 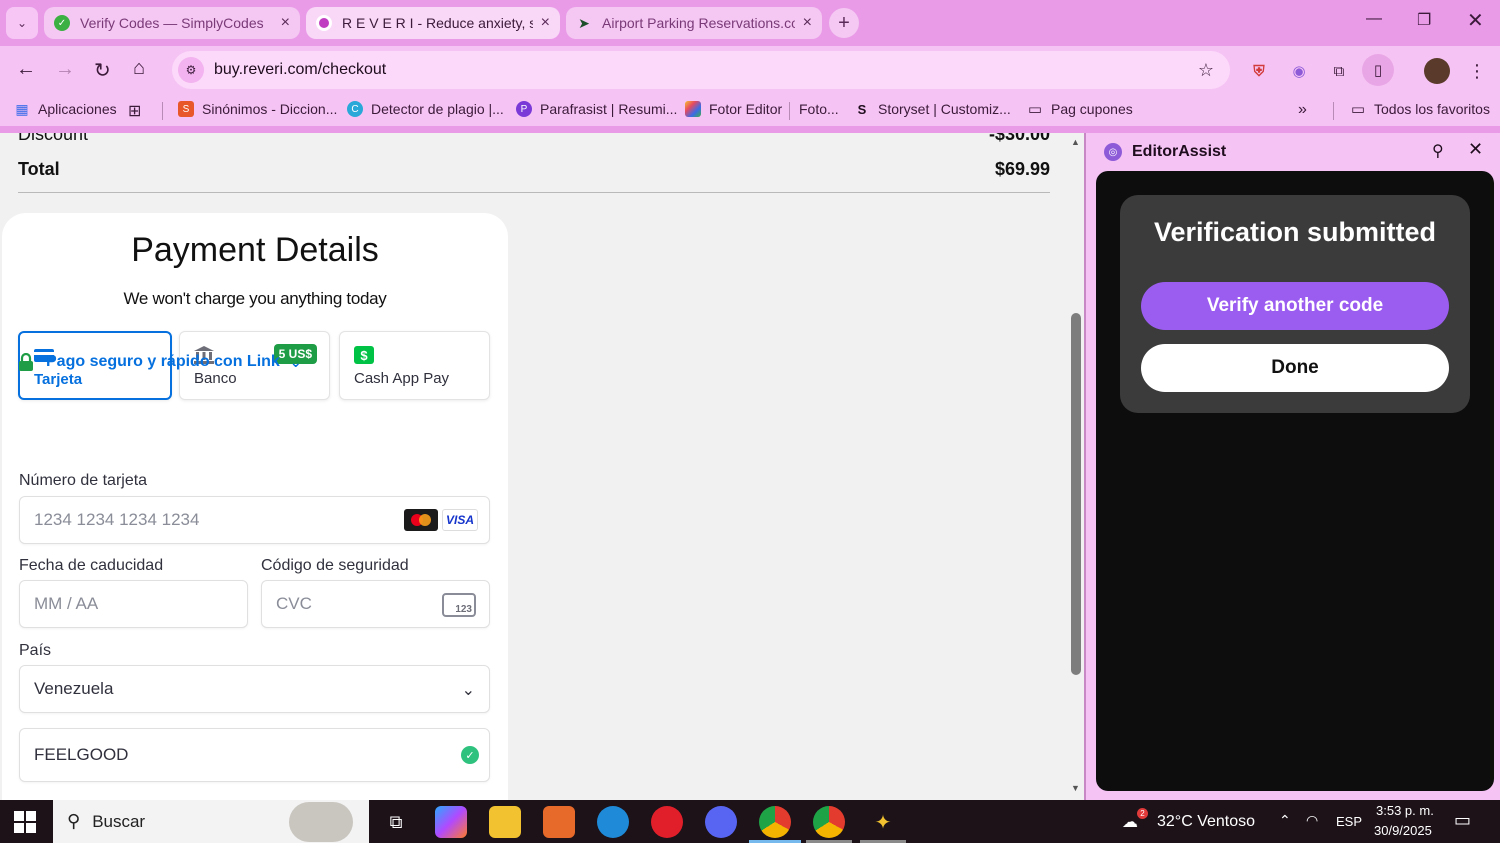 I want to click on done-button: Done, so click(x=1295, y=368).